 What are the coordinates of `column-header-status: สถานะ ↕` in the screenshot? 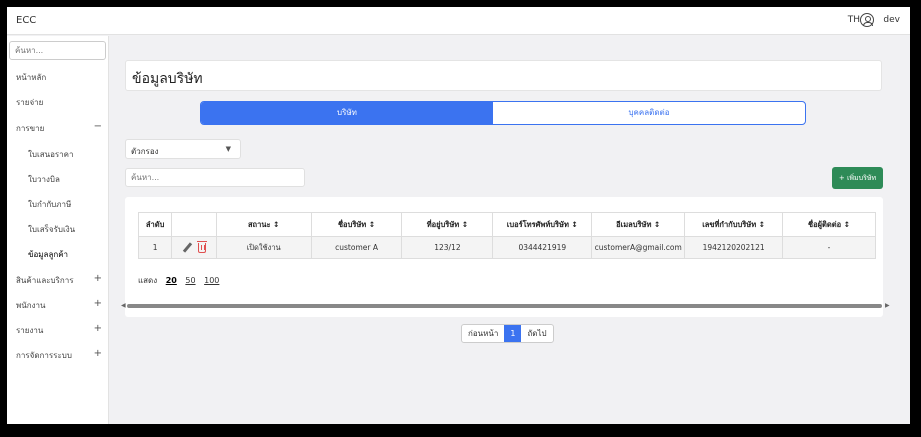 It's located at (263, 224).